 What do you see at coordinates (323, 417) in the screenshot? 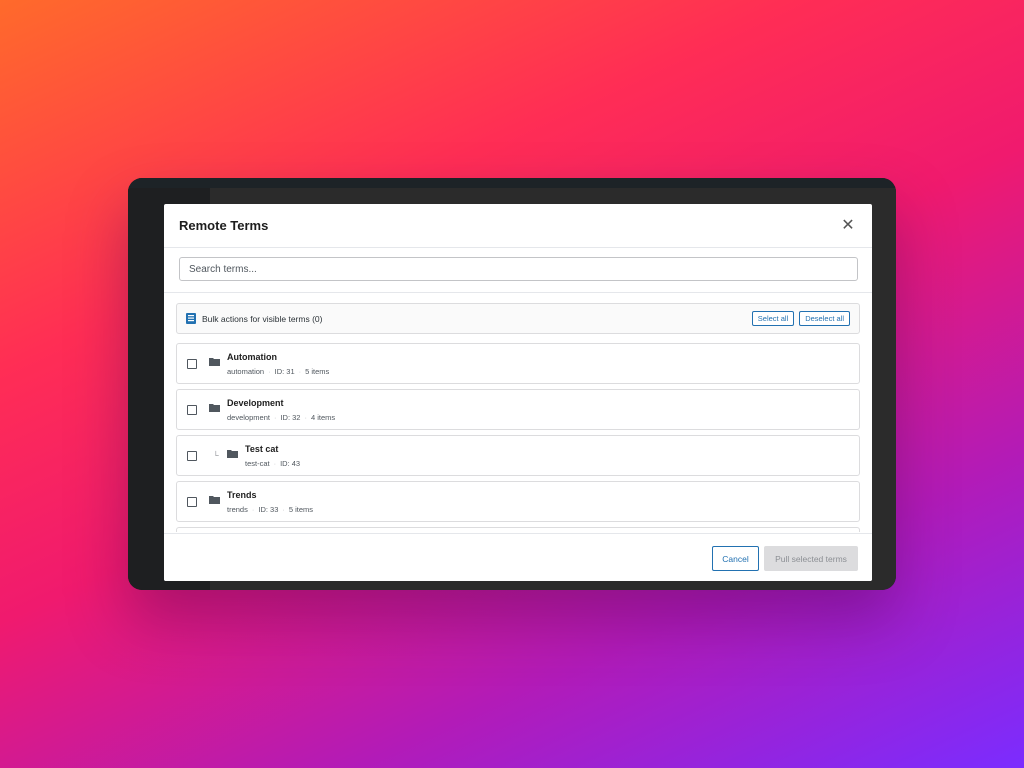
I see `term-count: 4 items` at bounding box center [323, 417].